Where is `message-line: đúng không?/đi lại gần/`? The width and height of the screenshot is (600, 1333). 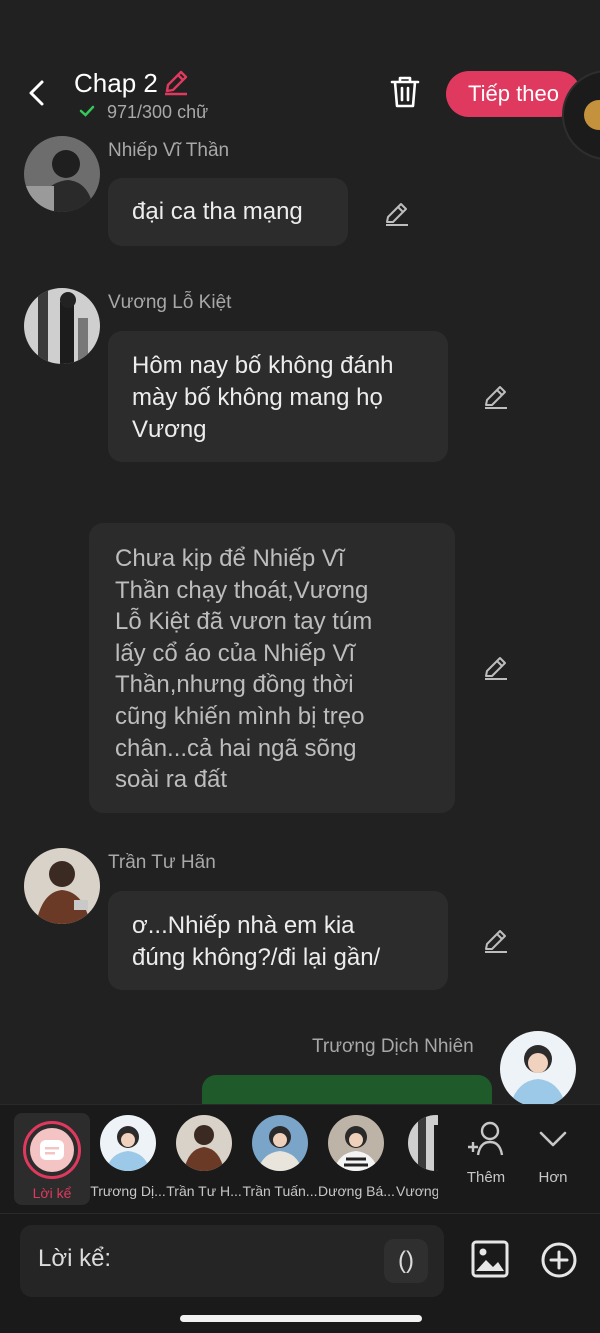
message-line: đúng không?/đi lại gần/ is located at coordinates (256, 957).